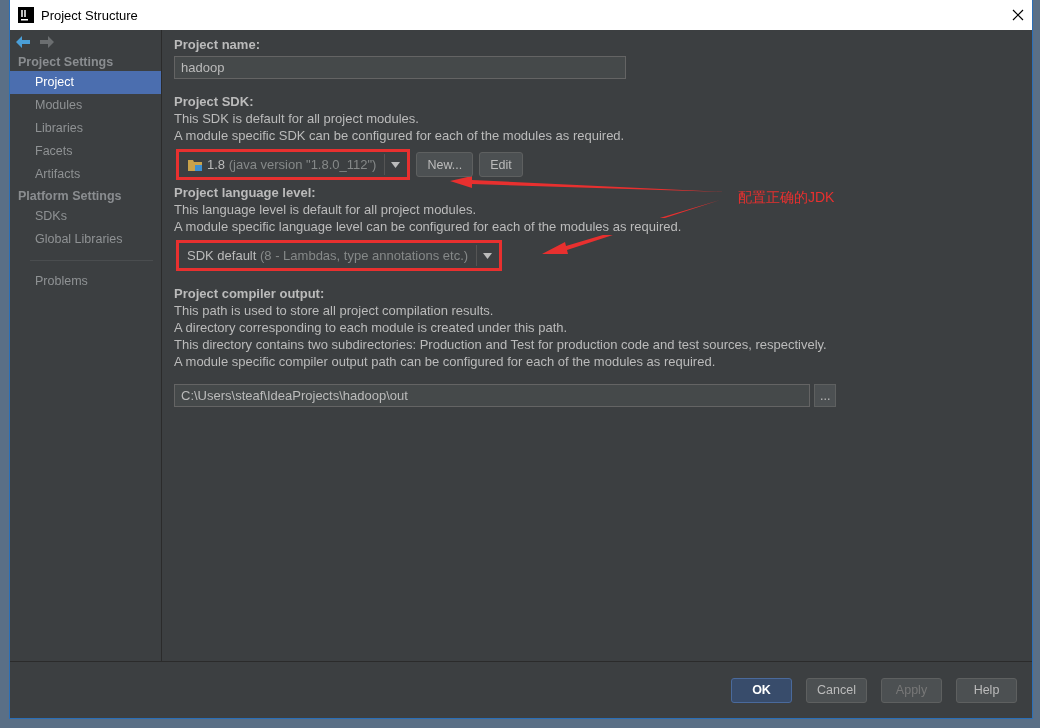 The height and width of the screenshot is (728, 1040). Describe the element at coordinates (400, 67) in the screenshot. I see `project-name-field: hadoop` at that location.